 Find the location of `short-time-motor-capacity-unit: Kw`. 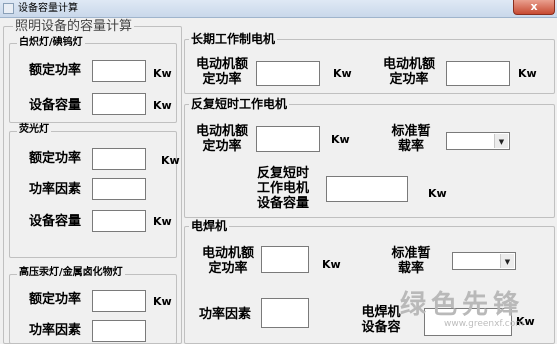

short-time-motor-capacity-unit: Kw is located at coordinates (437, 193).